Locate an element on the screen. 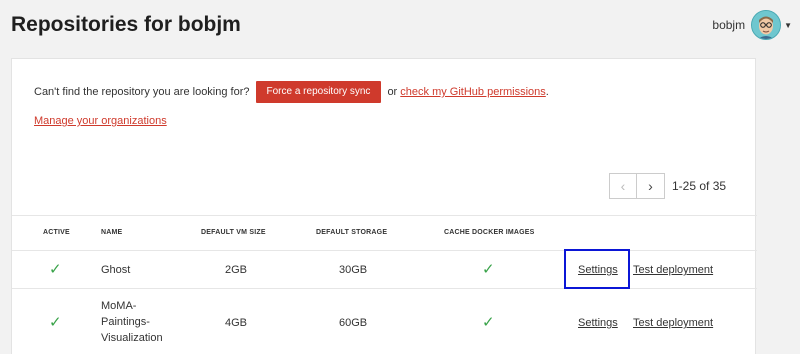 The image size is (800, 354). manage-organizations-link: Manage your organizations is located at coordinates (100, 121).